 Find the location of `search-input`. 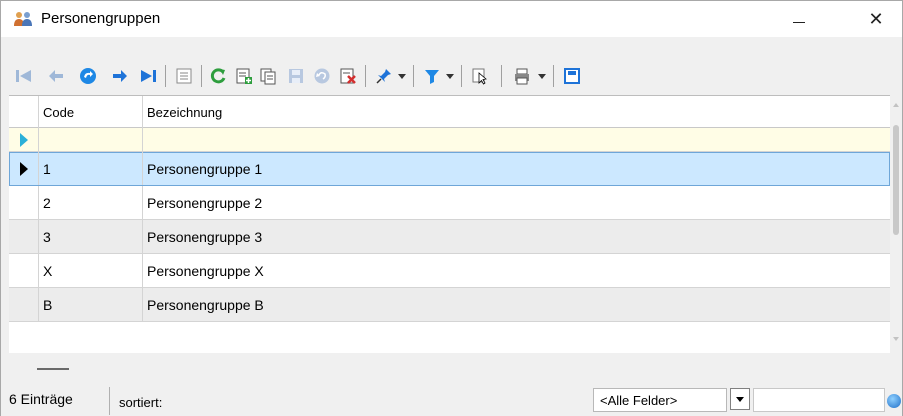

search-input is located at coordinates (819, 400).